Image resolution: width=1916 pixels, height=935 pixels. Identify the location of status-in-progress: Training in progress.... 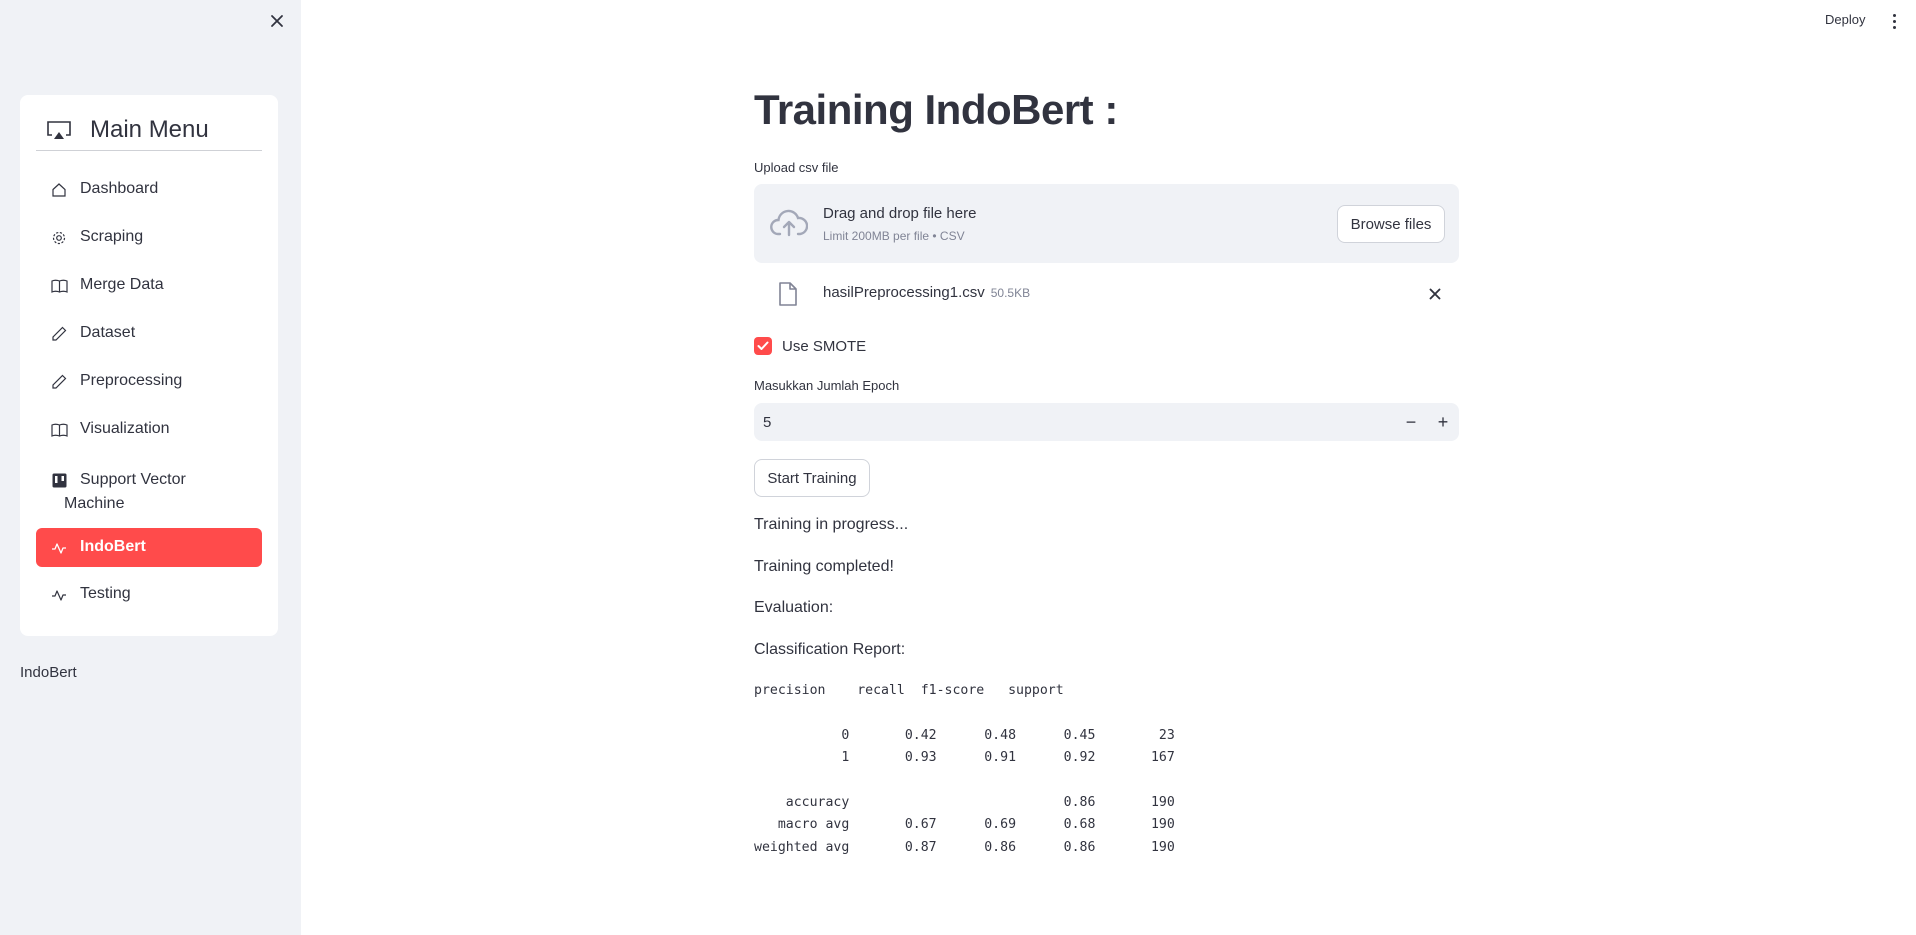
(831, 524).